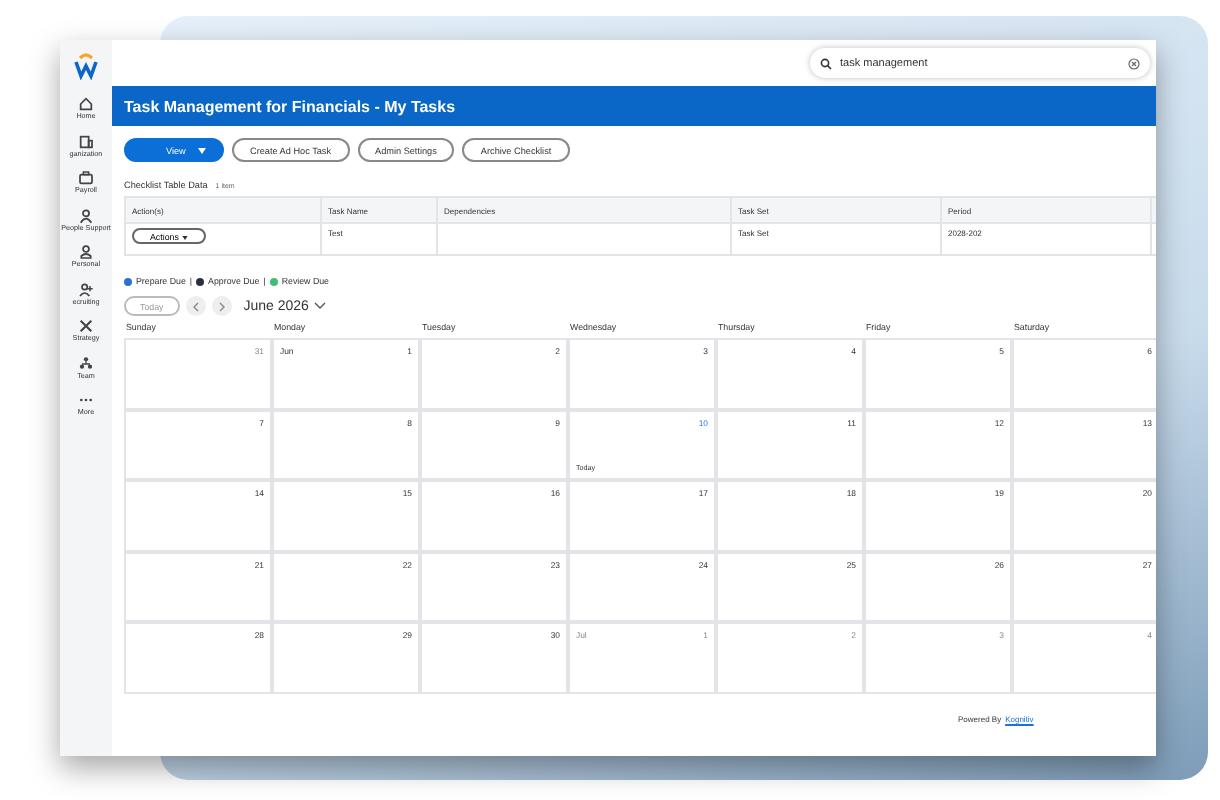  Describe the element at coordinates (86, 363) in the screenshot. I see `team-icon` at that location.